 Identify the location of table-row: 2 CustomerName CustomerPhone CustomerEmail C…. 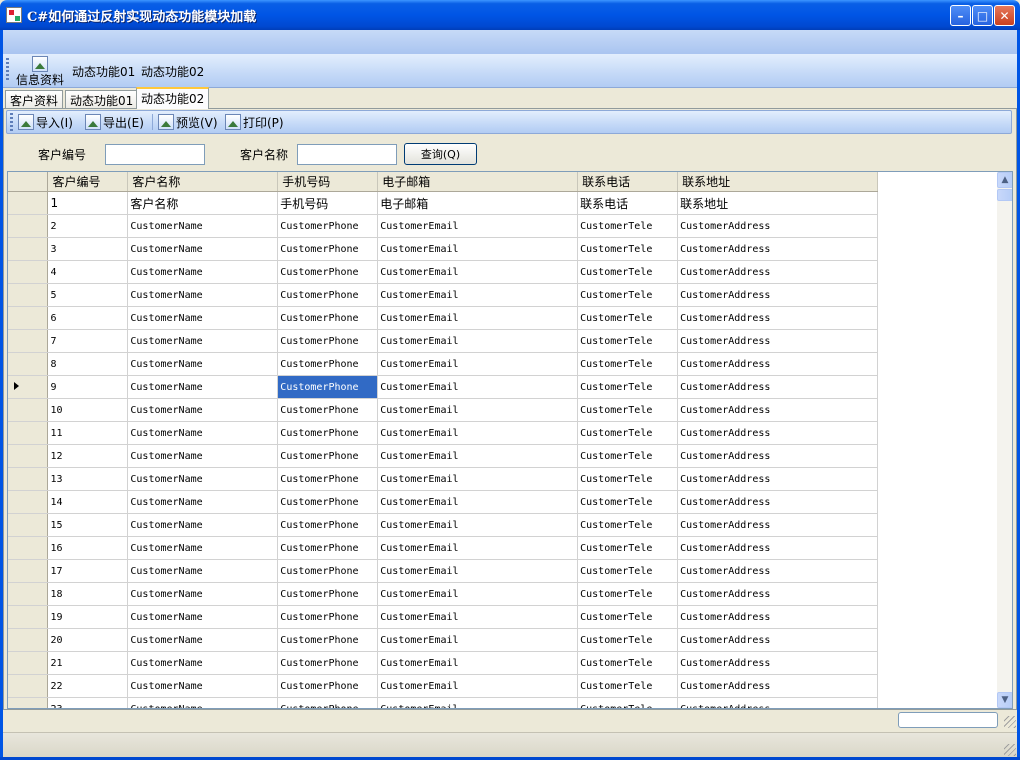
(443, 226).